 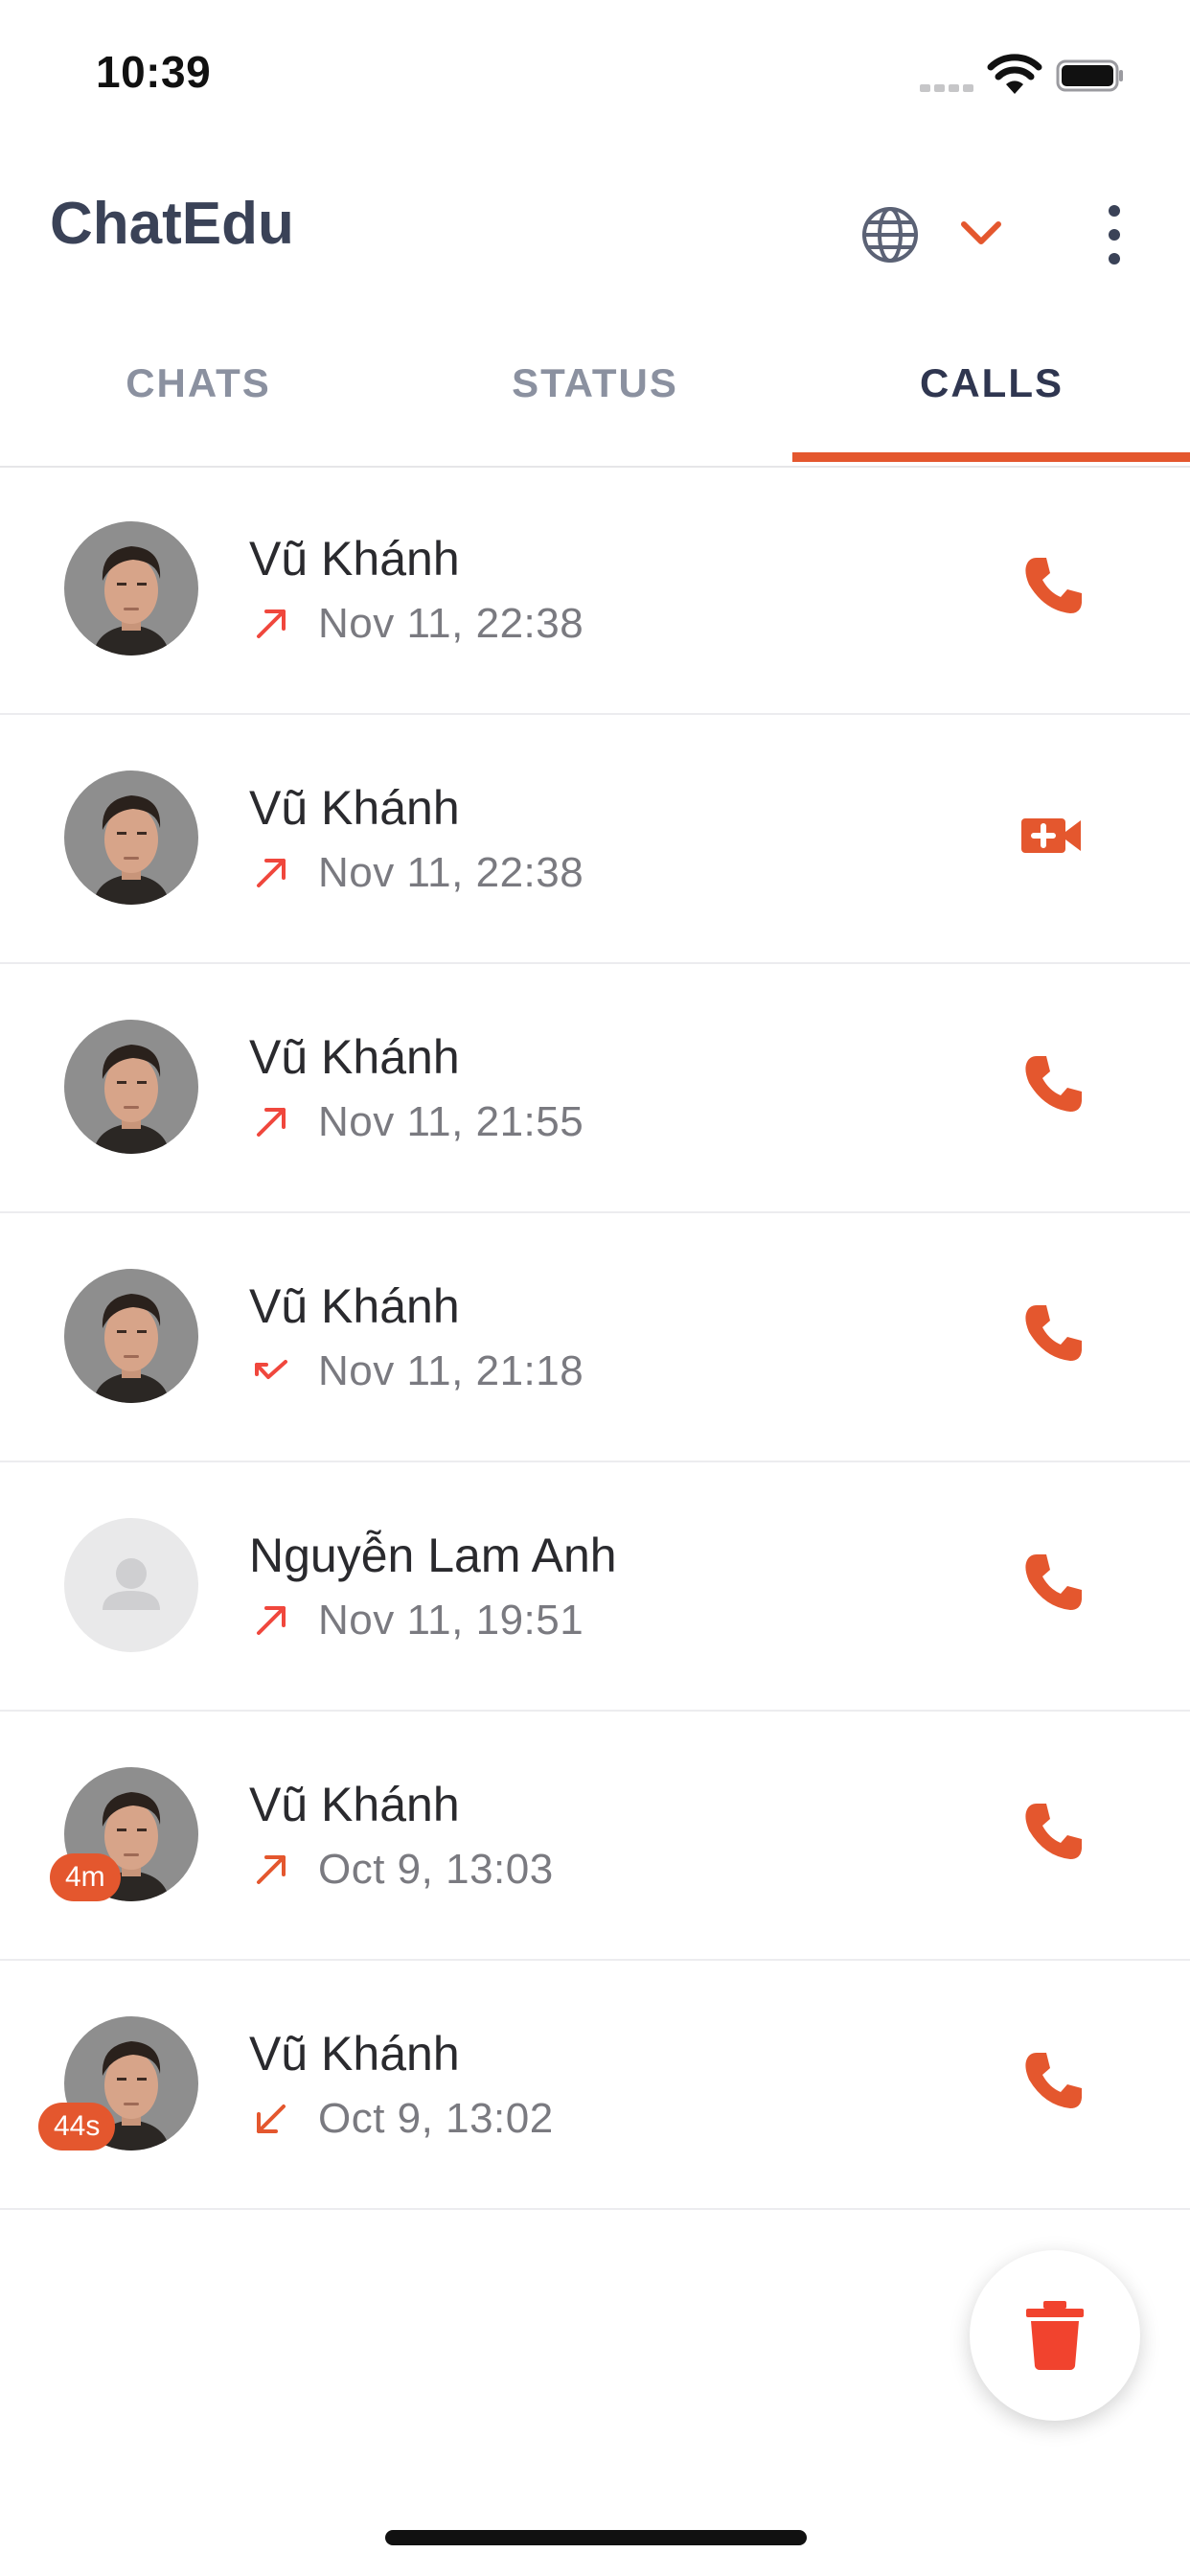 I want to click on call-item: Vũ Khánh Nov 11, 21:55, so click(x=595, y=1088).